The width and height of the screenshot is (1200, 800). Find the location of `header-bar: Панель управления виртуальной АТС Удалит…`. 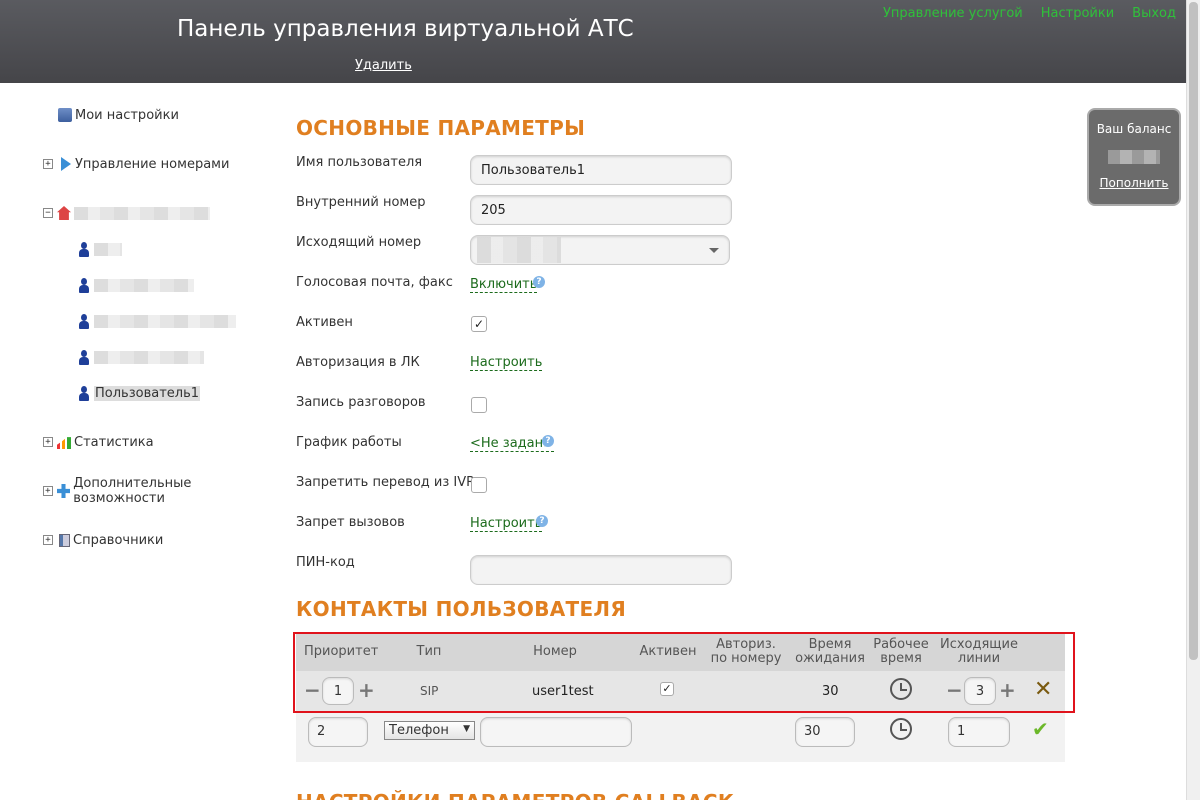

header-bar: Панель управления виртуальной АТС Удалит… is located at coordinates (593, 41).